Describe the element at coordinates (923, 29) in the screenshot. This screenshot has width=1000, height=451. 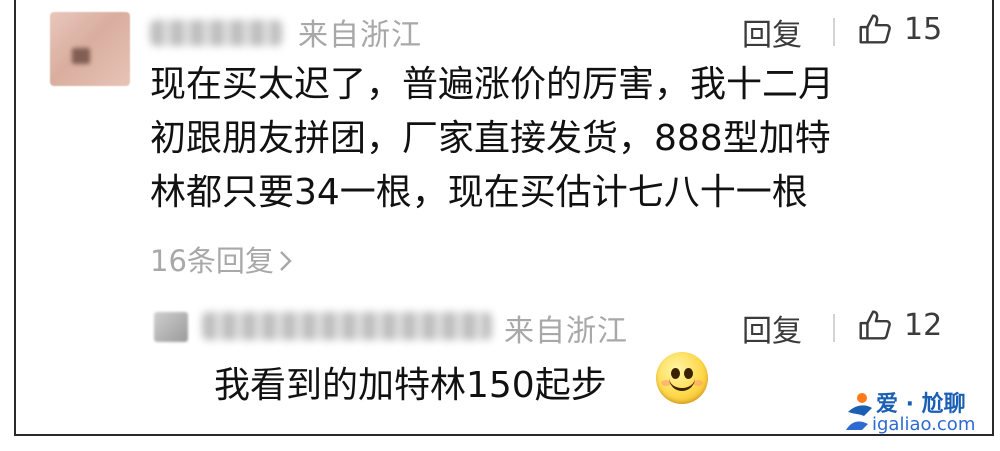
I see `like-count: 15` at that location.